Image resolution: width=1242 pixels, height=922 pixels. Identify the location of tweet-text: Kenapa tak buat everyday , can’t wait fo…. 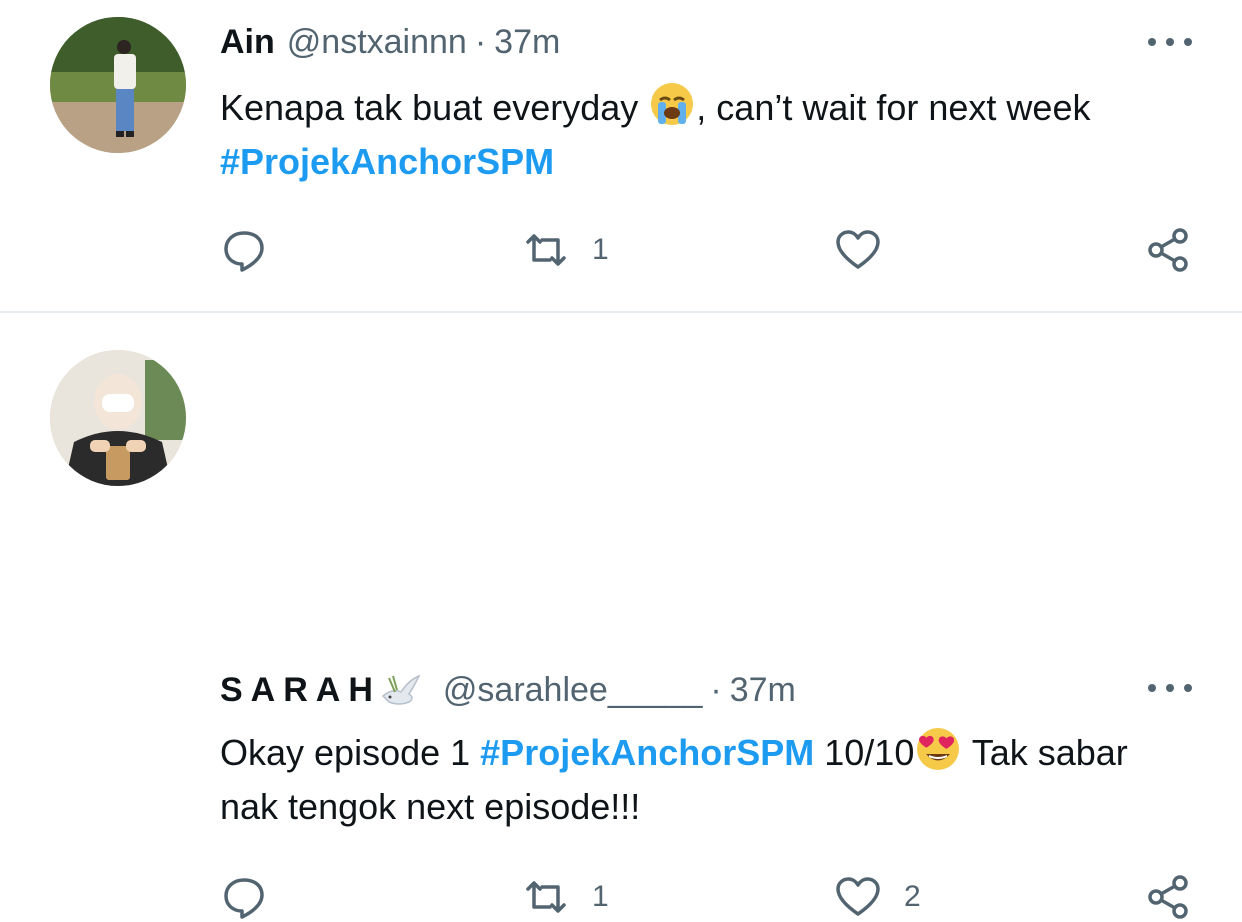
(700, 134).